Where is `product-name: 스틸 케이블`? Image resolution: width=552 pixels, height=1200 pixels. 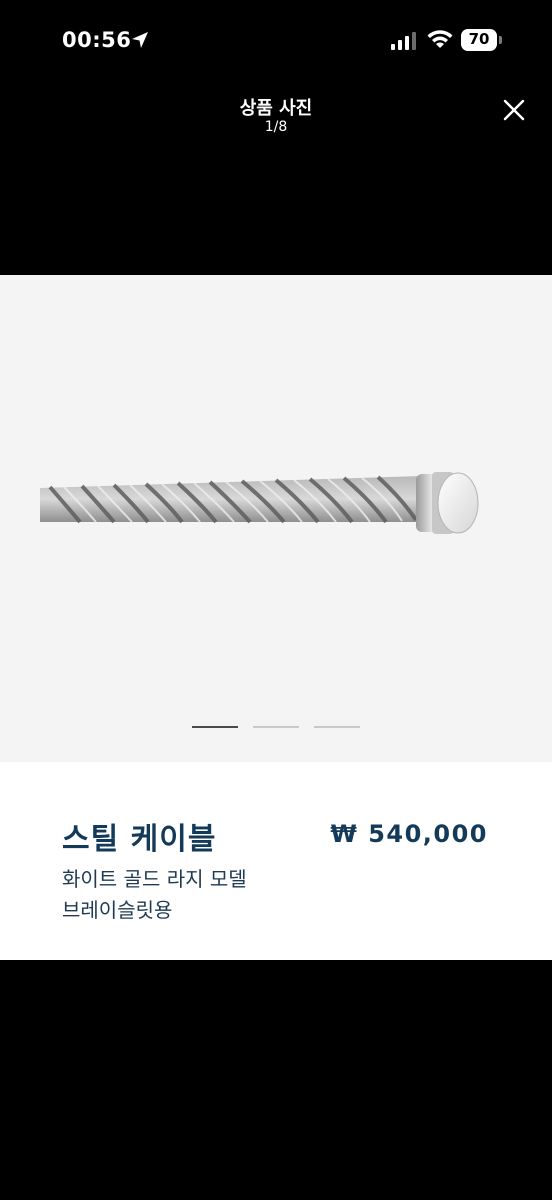
product-name: 스틸 케이블 is located at coordinates (139, 839).